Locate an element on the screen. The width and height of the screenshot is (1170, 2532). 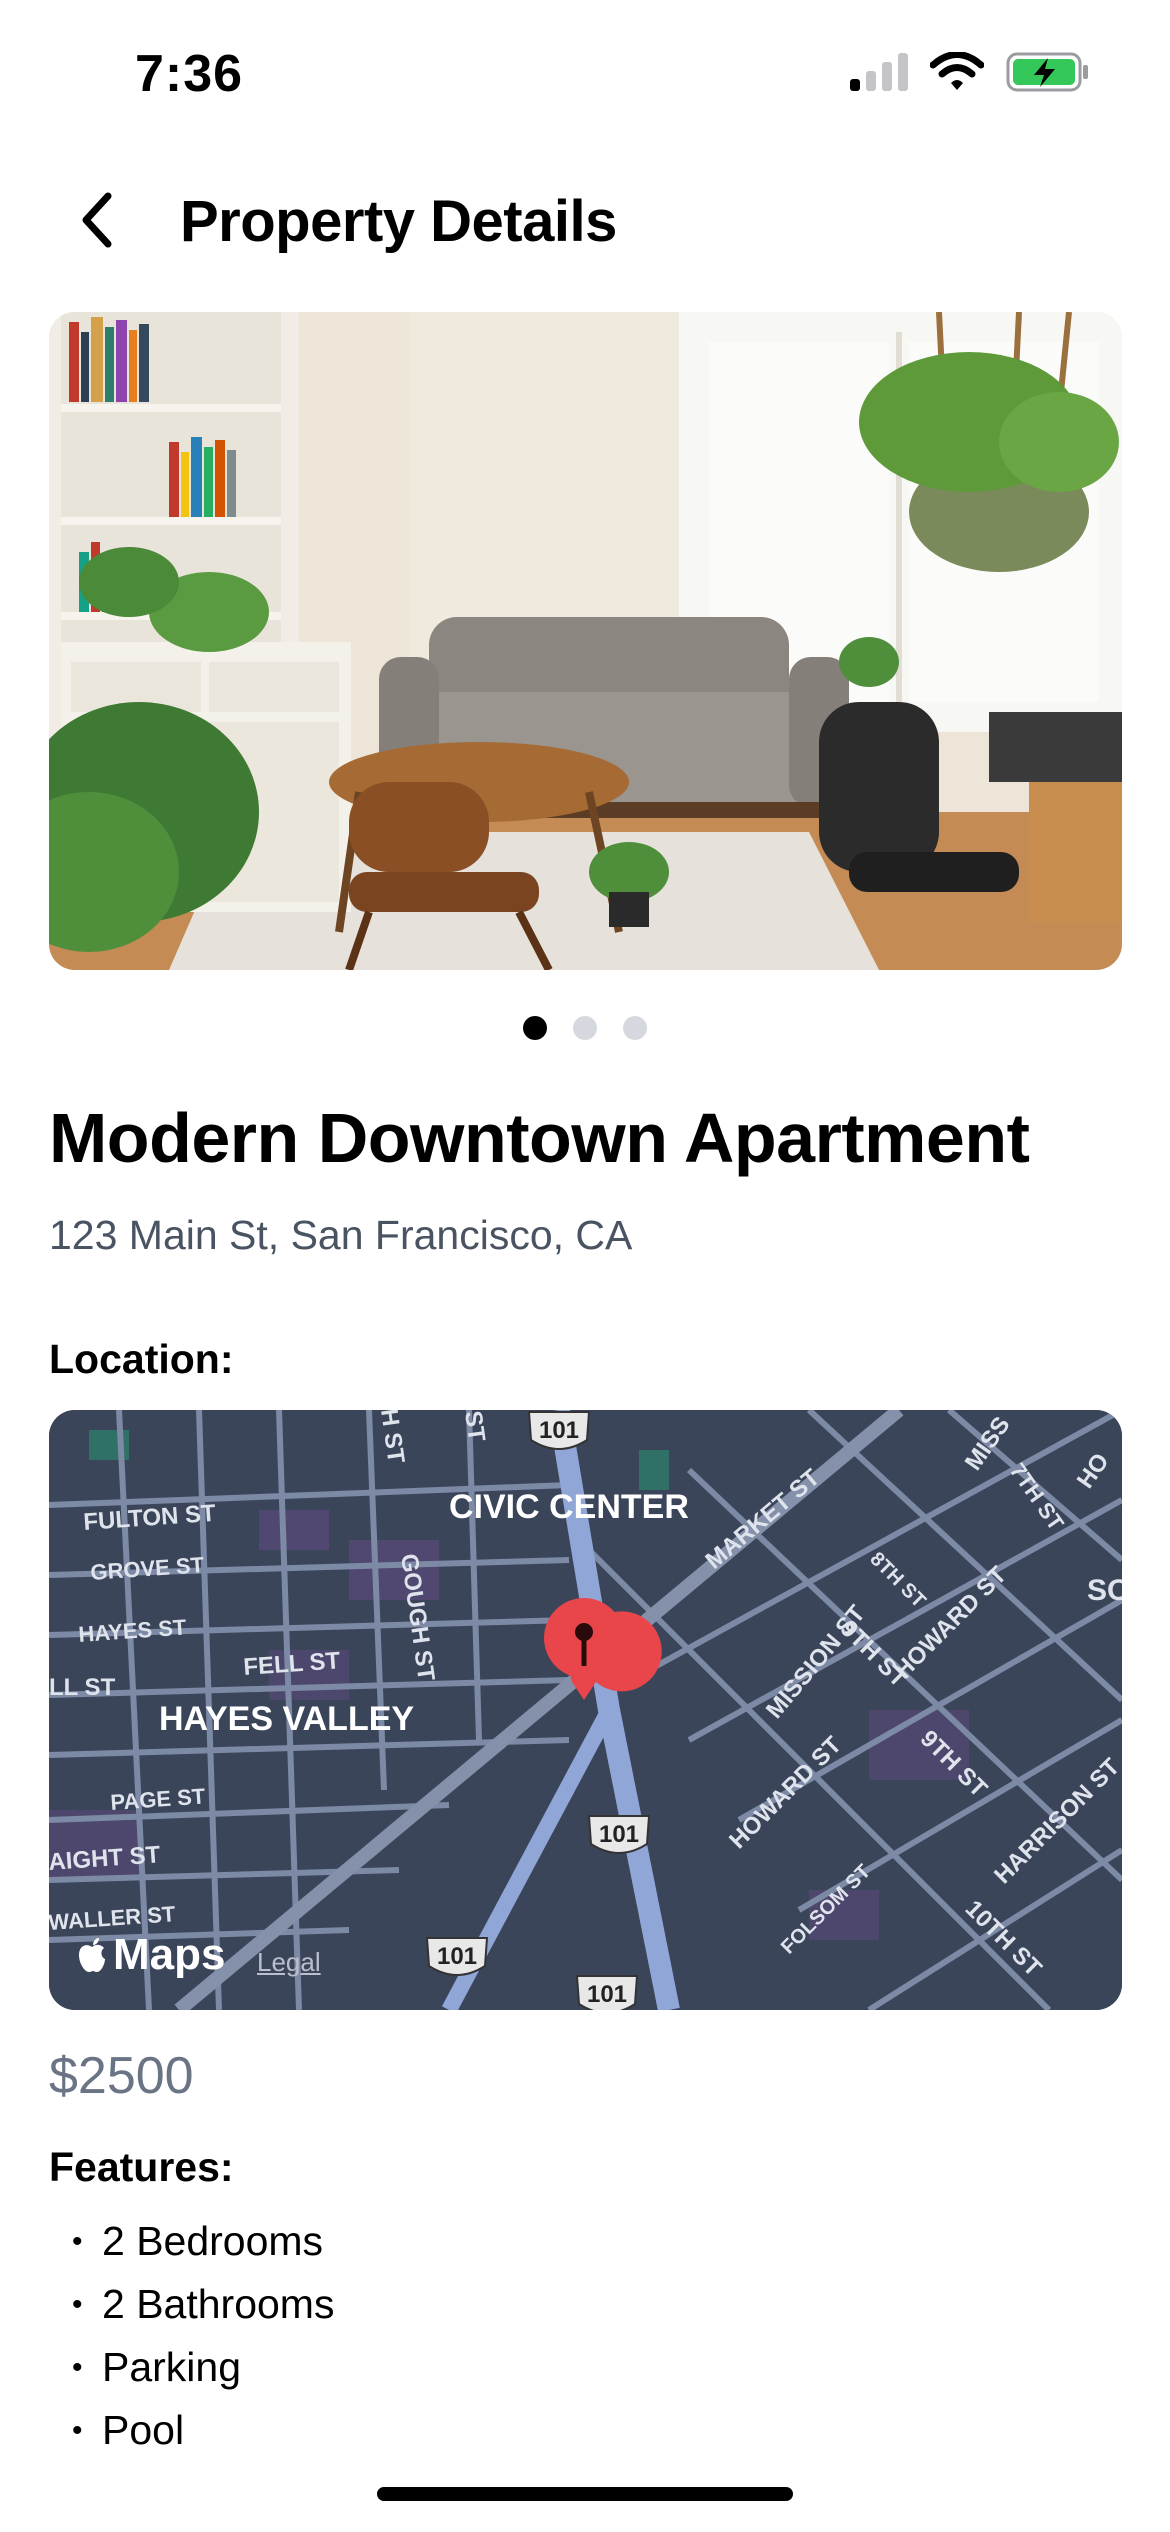
map-label-civic-center: CIVIC CENTER is located at coordinates (569, 1507).